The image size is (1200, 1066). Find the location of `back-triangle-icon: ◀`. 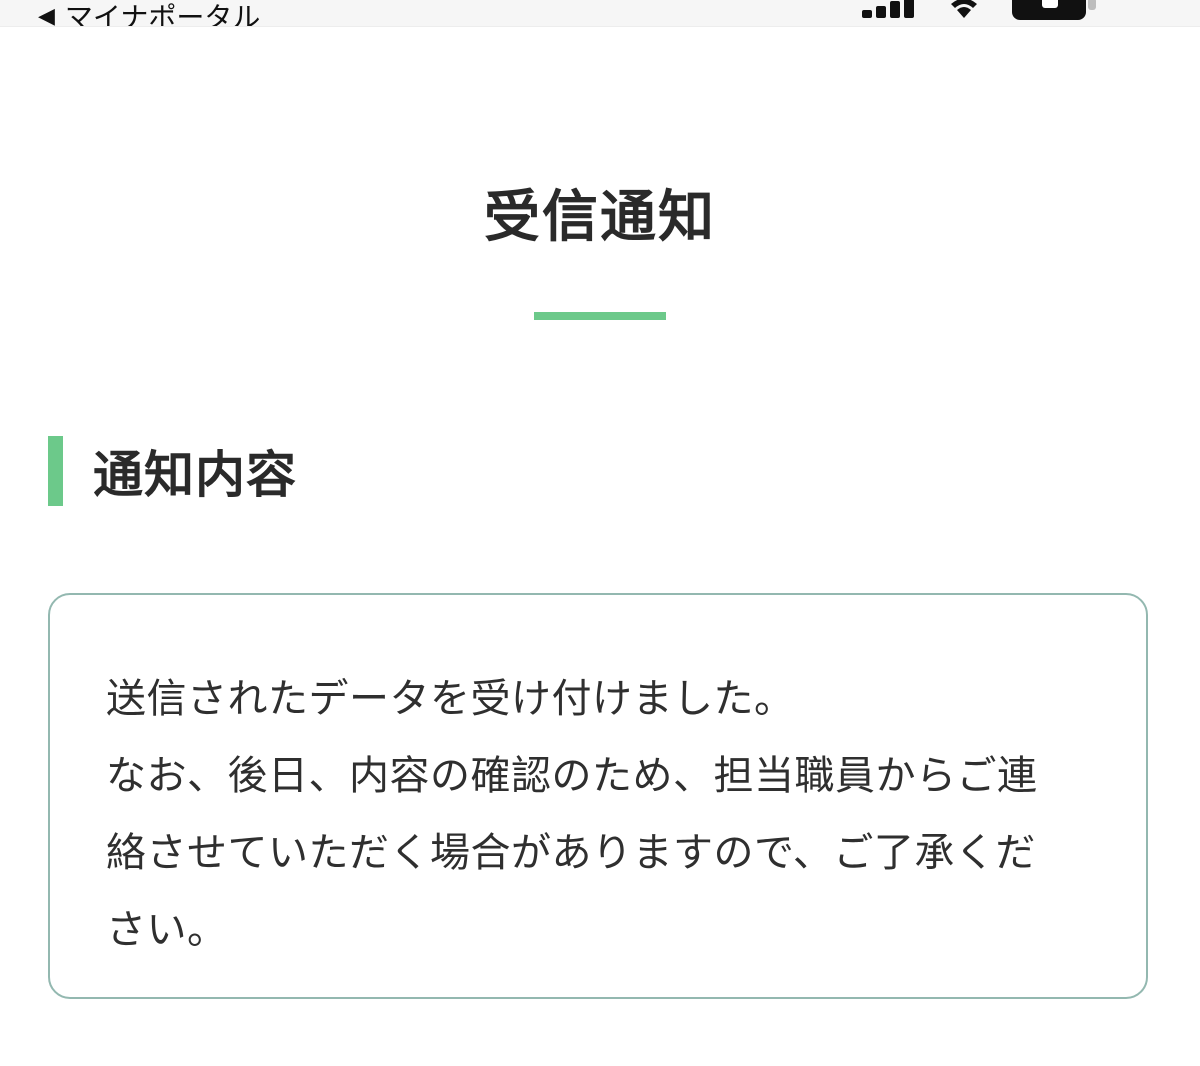

back-triangle-icon: ◀ is located at coordinates (46, 15).